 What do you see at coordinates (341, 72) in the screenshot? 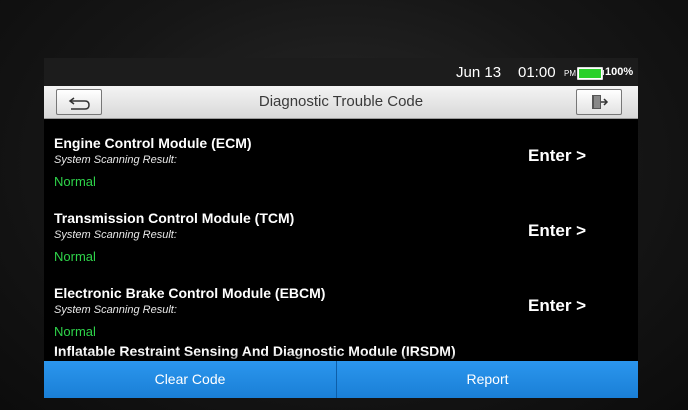
I see `status-bar: Jun 13 01:00 PM 100%` at bounding box center [341, 72].